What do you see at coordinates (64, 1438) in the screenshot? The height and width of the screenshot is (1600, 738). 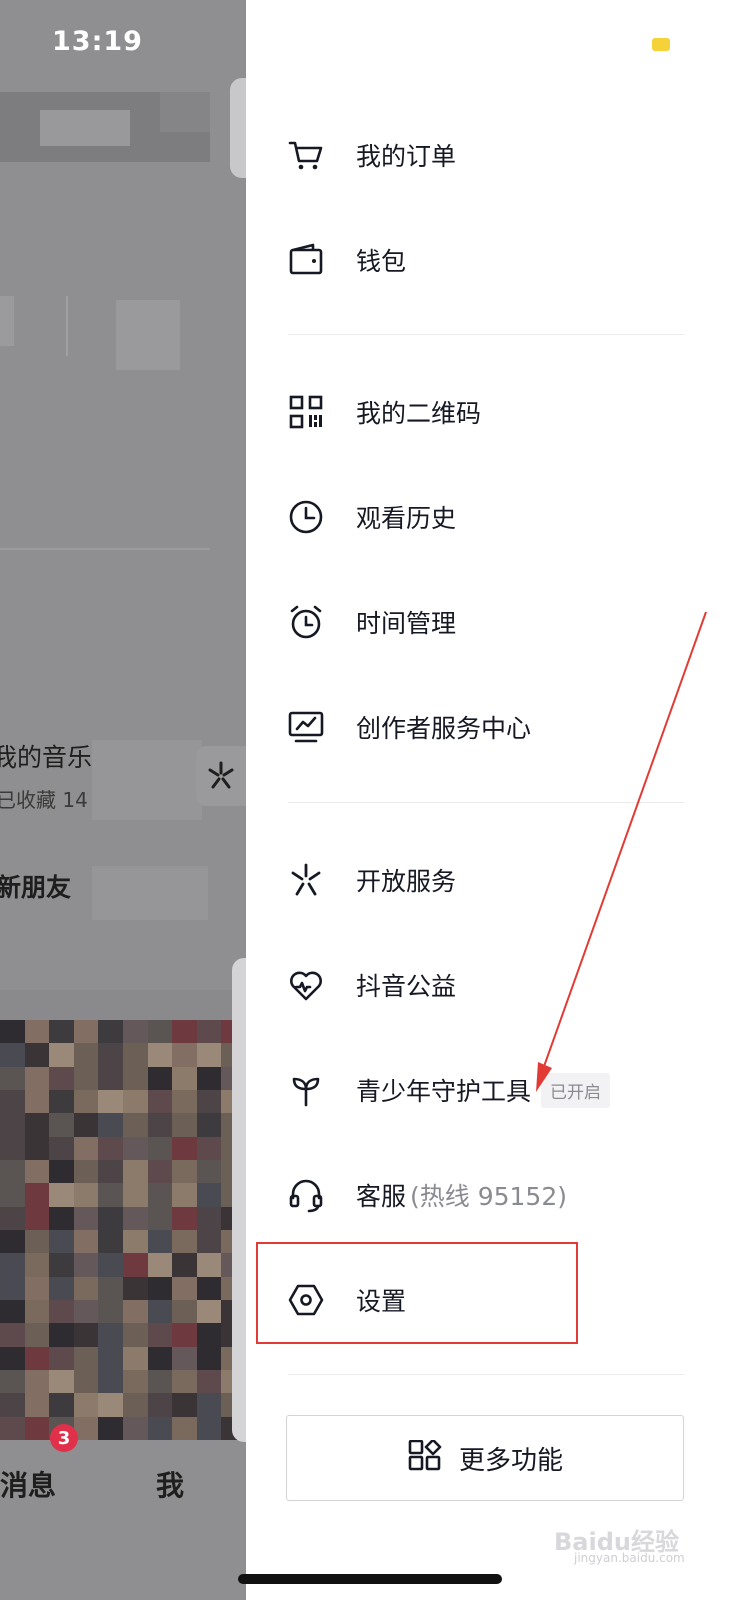 I see `messages-badge: 3` at bounding box center [64, 1438].